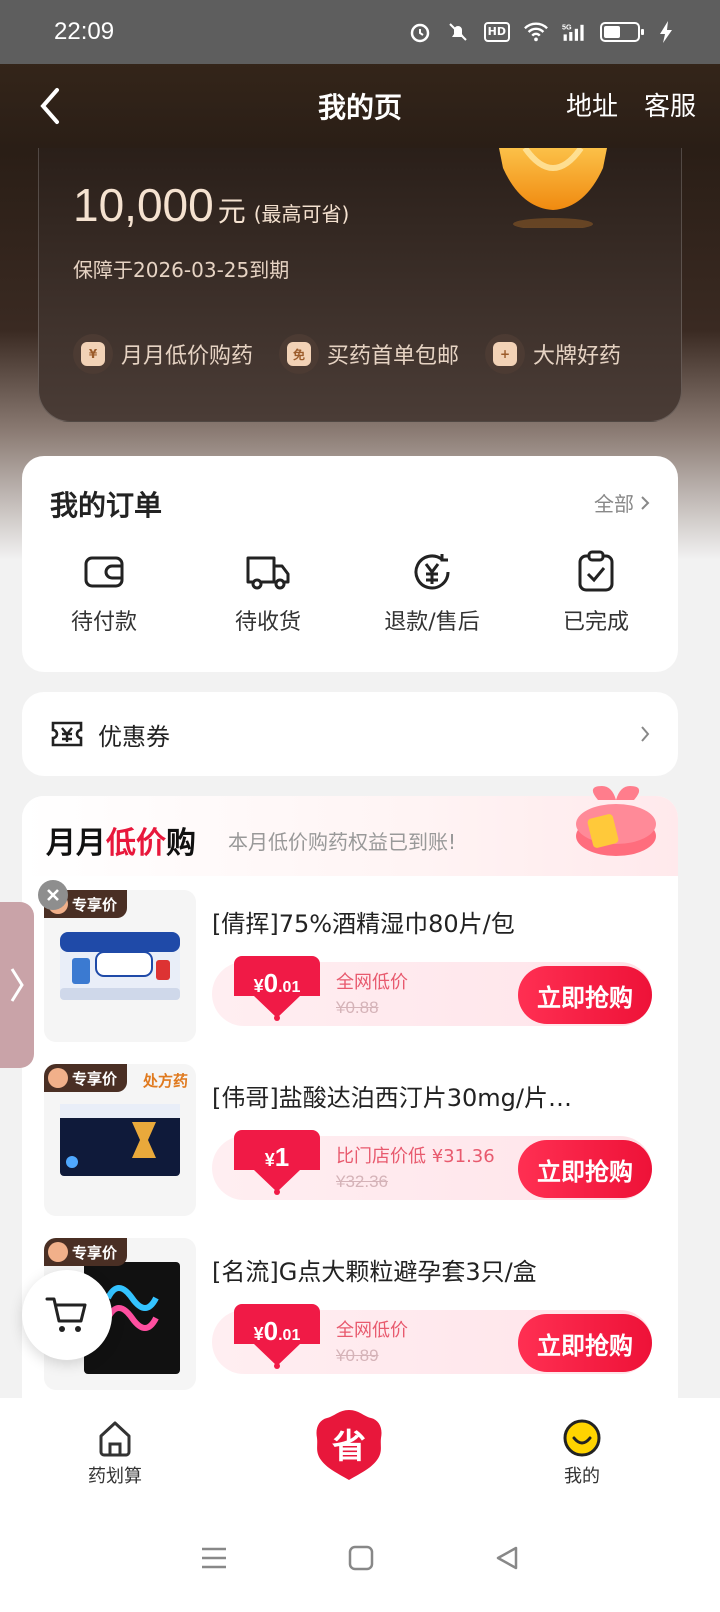  What do you see at coordinates (268, 593) in the screenshot?
I see `order-pending-receipt: 待收货` at bounding box center [268, 593].